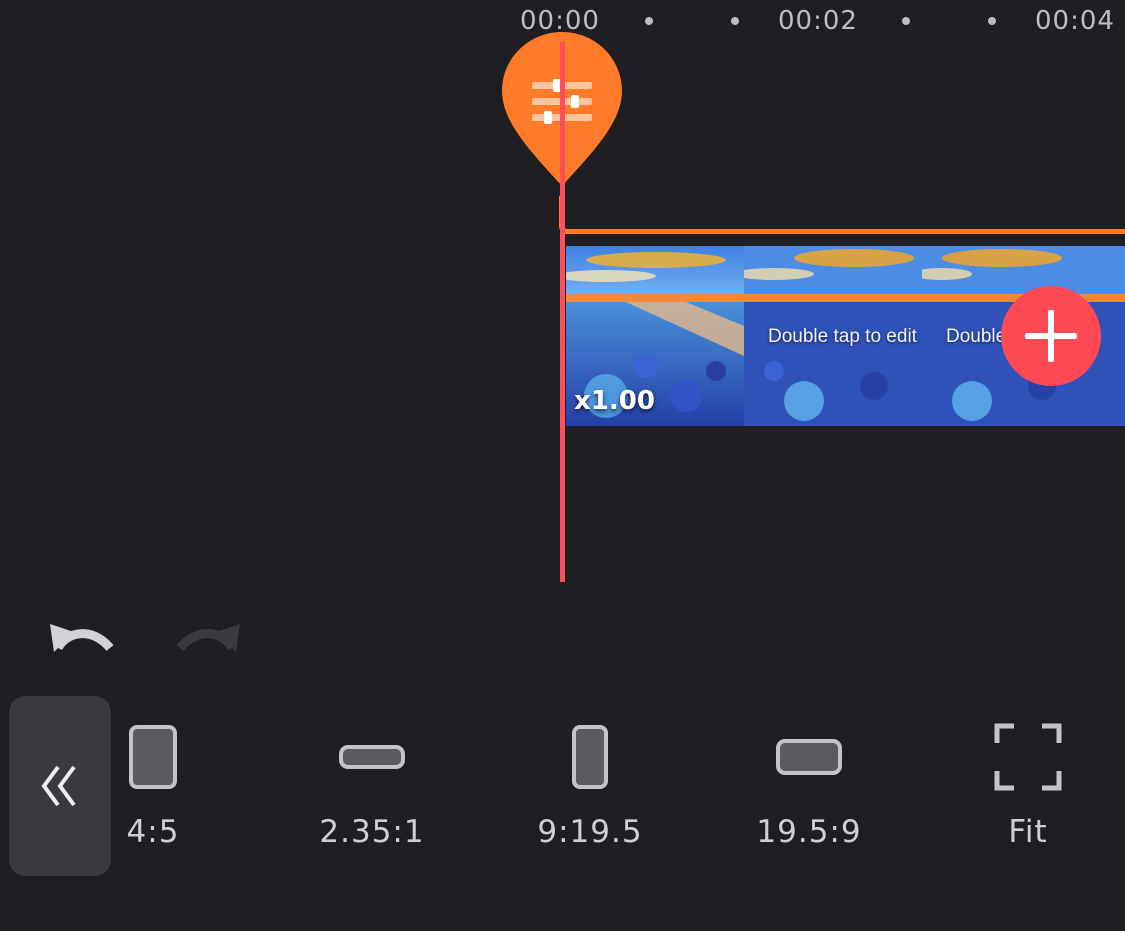  Describe the element at coordinates (1028, 792) in the screenshot. I see `aspect-ratio-fit: Fit` at that location.